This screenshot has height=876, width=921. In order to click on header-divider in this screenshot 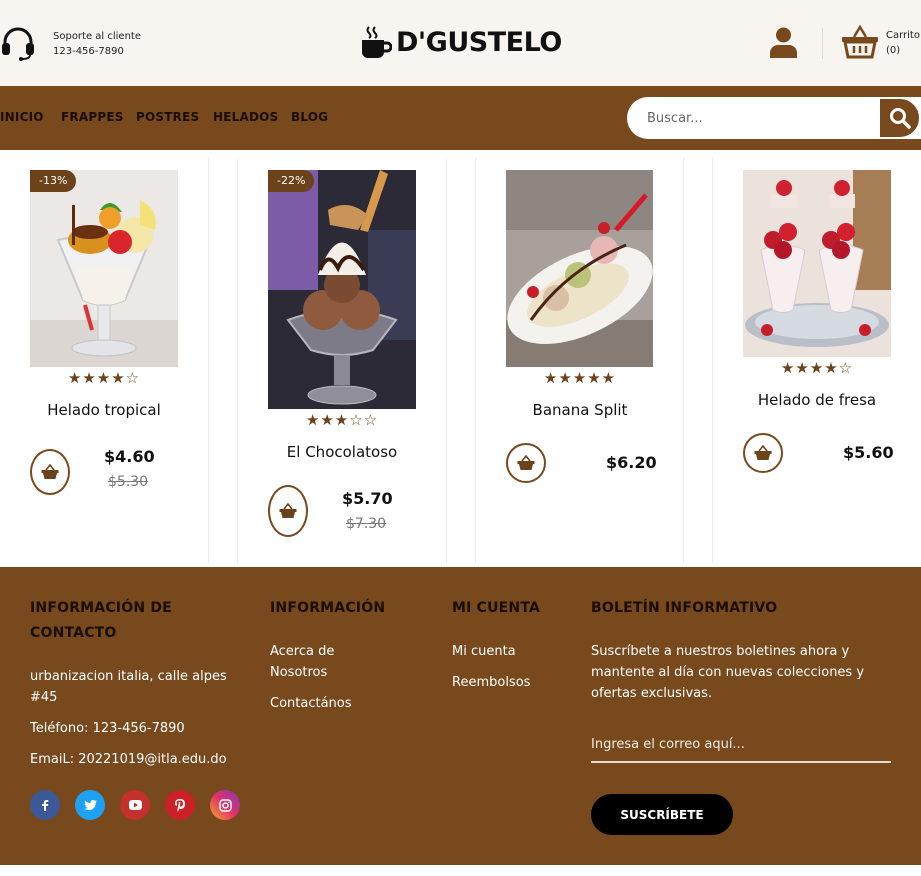, I will do `click(822, 43)`.